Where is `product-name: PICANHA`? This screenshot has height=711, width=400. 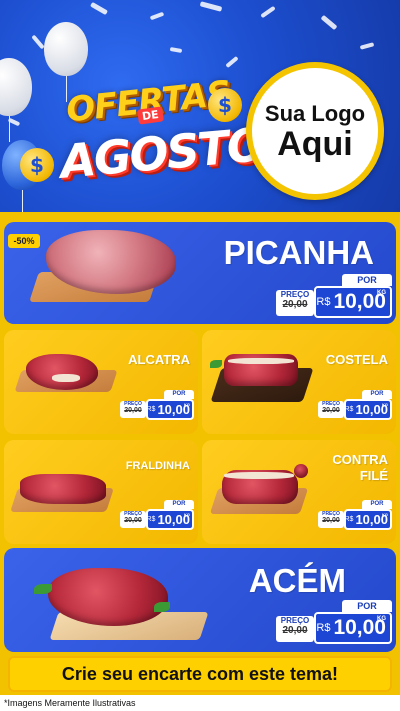 product-name: PICANHA is located at coordinates (298, 252).